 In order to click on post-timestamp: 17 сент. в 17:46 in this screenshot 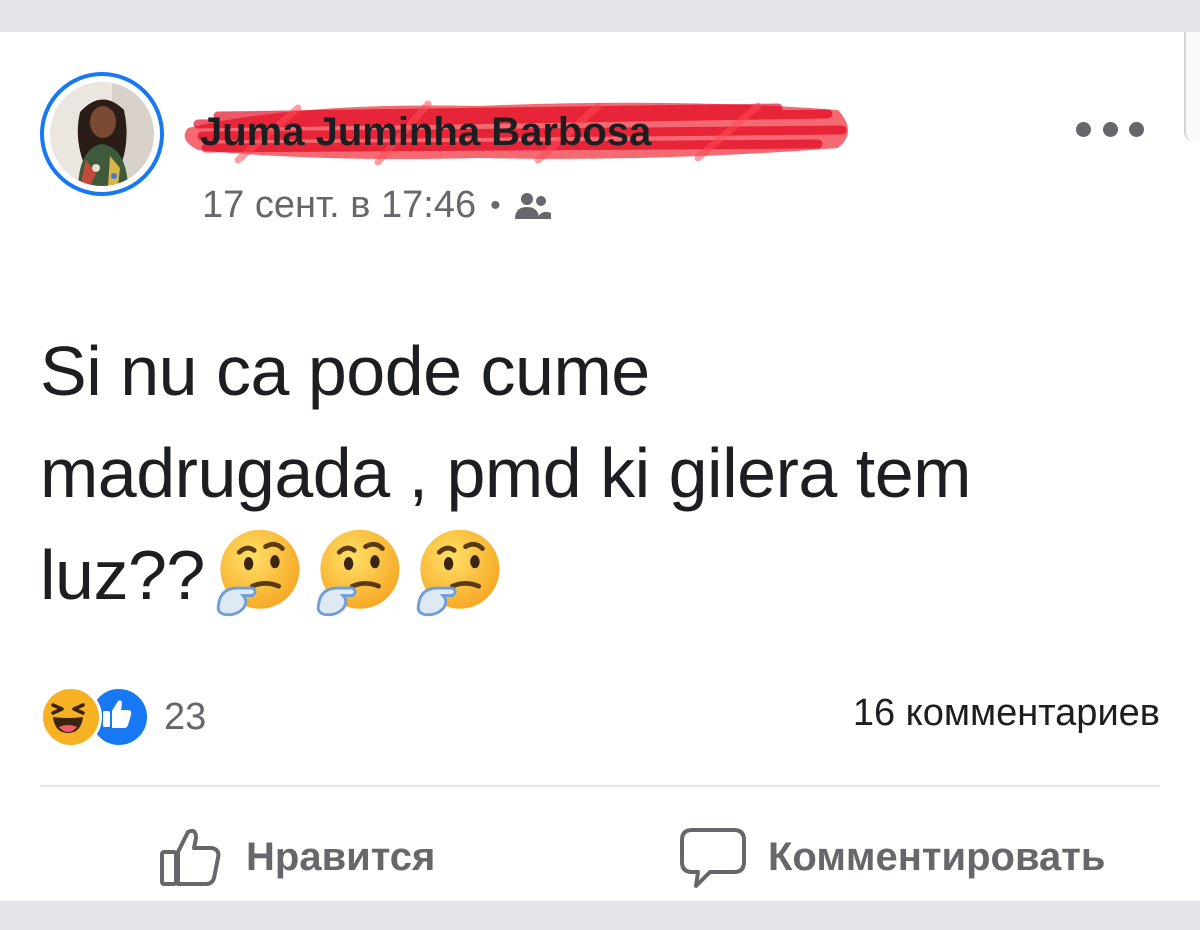, I will do `click(339, 205)`.